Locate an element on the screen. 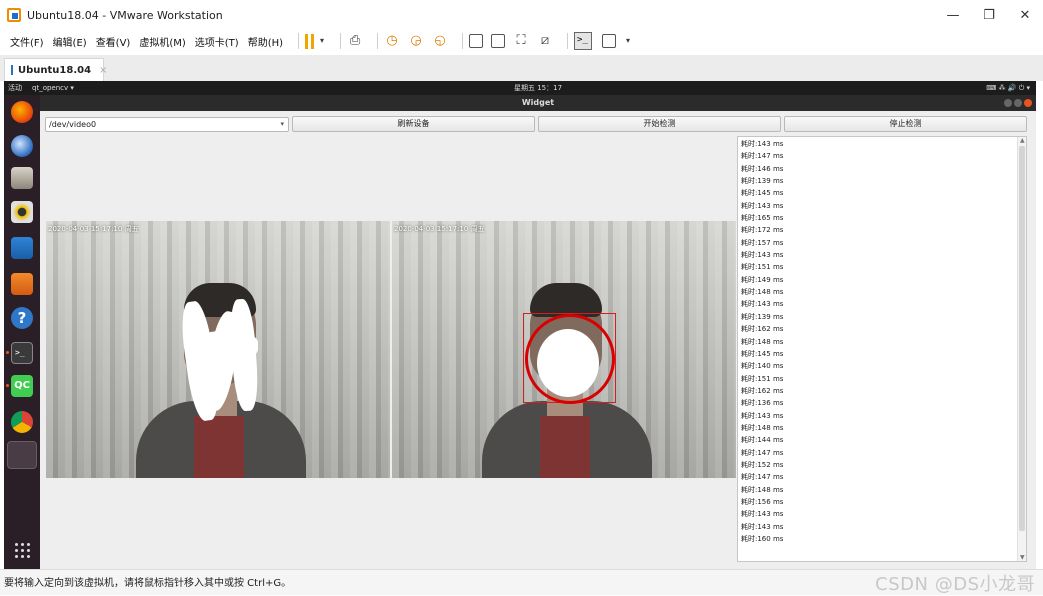 Image resolution: width=1043 pixels, height=596 pixels. menu-tabs: 选项卡(T) is located at coordinates (217, 41).